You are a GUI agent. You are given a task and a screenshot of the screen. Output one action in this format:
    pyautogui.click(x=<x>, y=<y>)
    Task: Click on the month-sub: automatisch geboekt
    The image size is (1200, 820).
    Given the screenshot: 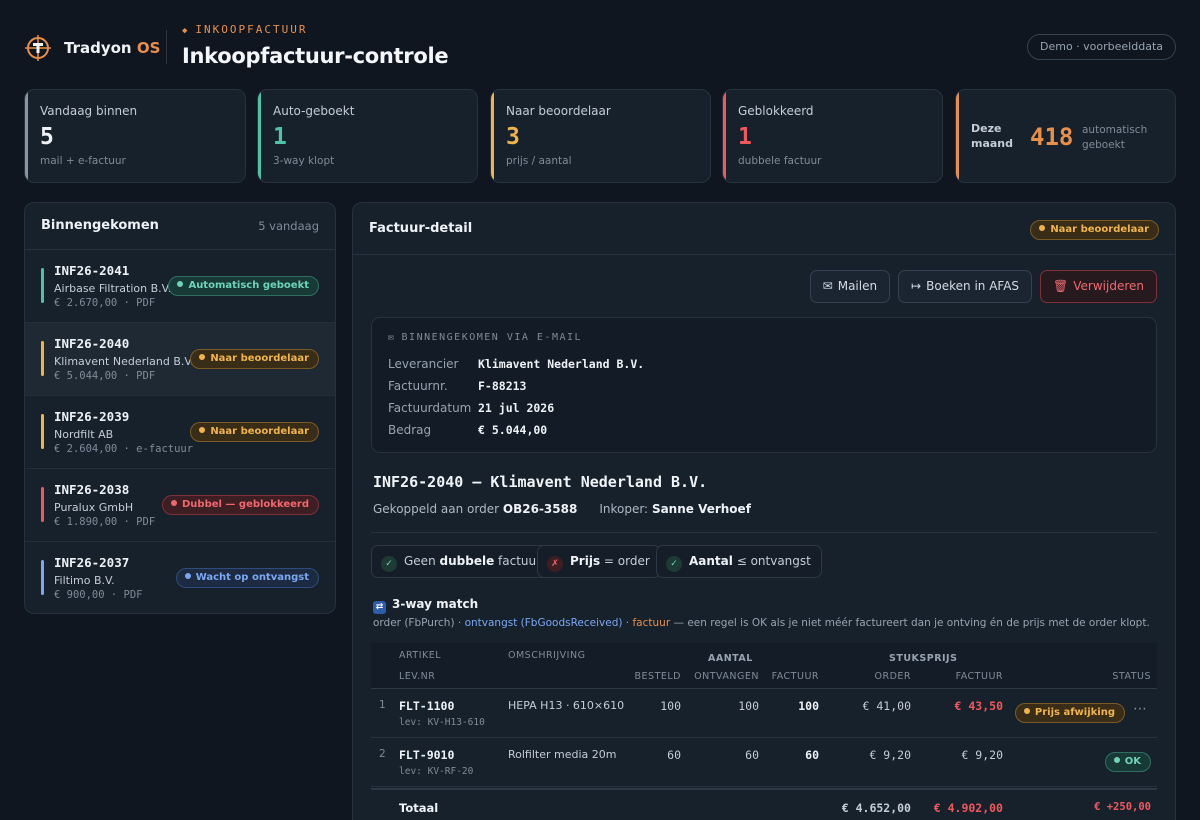 What is the action you would take?
    pyautogui.click(x=1115, y=137)
    